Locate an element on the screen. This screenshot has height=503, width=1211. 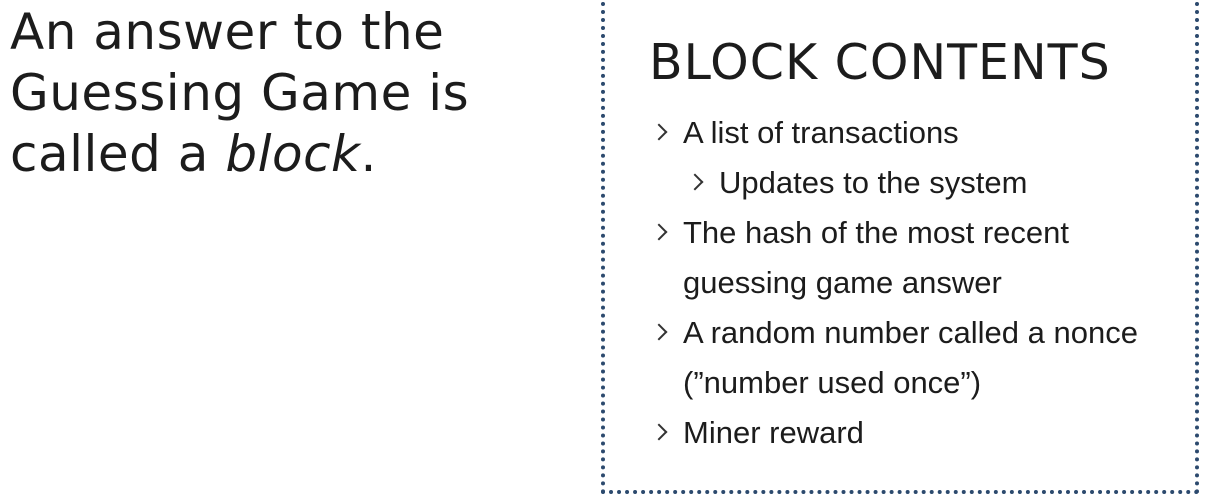
headline-line-2: Guessing Game is is located at coordinates (240, 93).